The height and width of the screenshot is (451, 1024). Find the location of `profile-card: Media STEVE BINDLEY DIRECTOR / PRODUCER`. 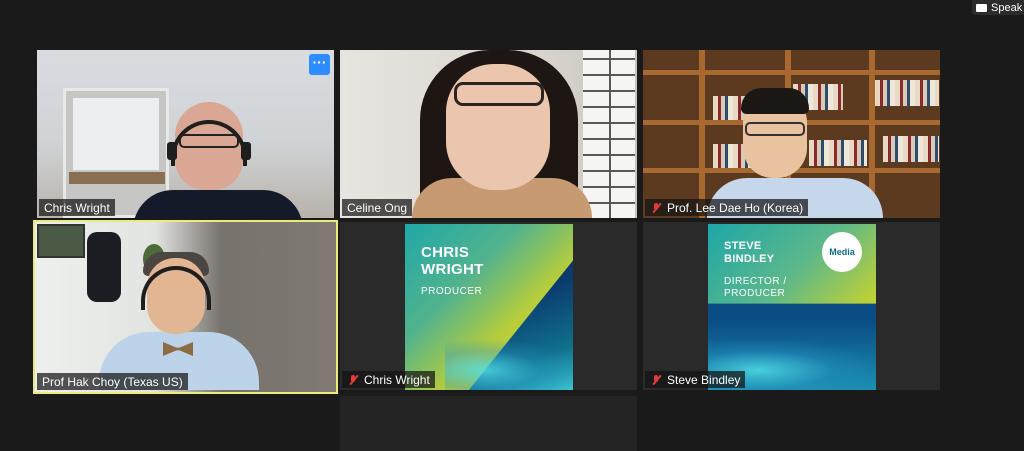

profile-card: Media STEVE BINDLEY DIRECTOR / PRODUCER is located at coordinates (792, 307).